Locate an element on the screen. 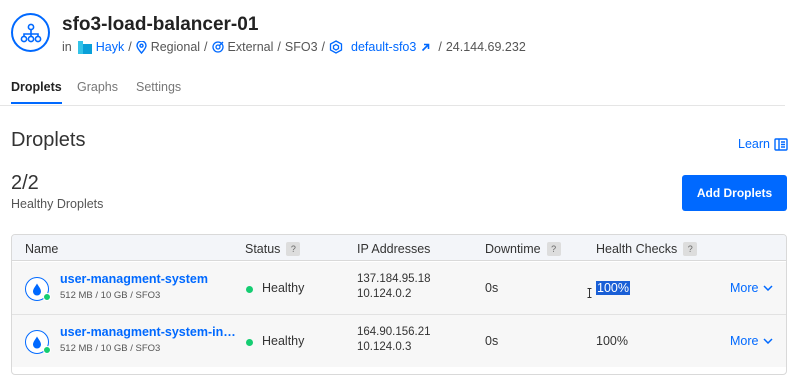 This screenshot has height=381, width=800. section-title: Droplets is located at coordinates (48, 140).